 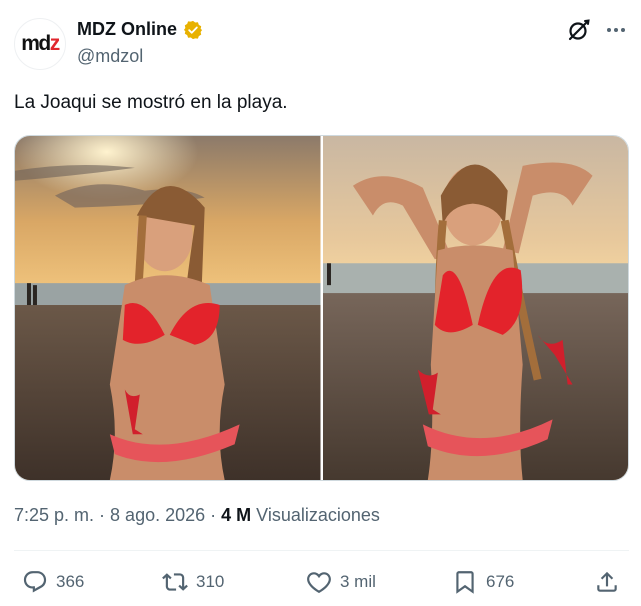 I want to click on more-icon, so click(x=616, y=30).